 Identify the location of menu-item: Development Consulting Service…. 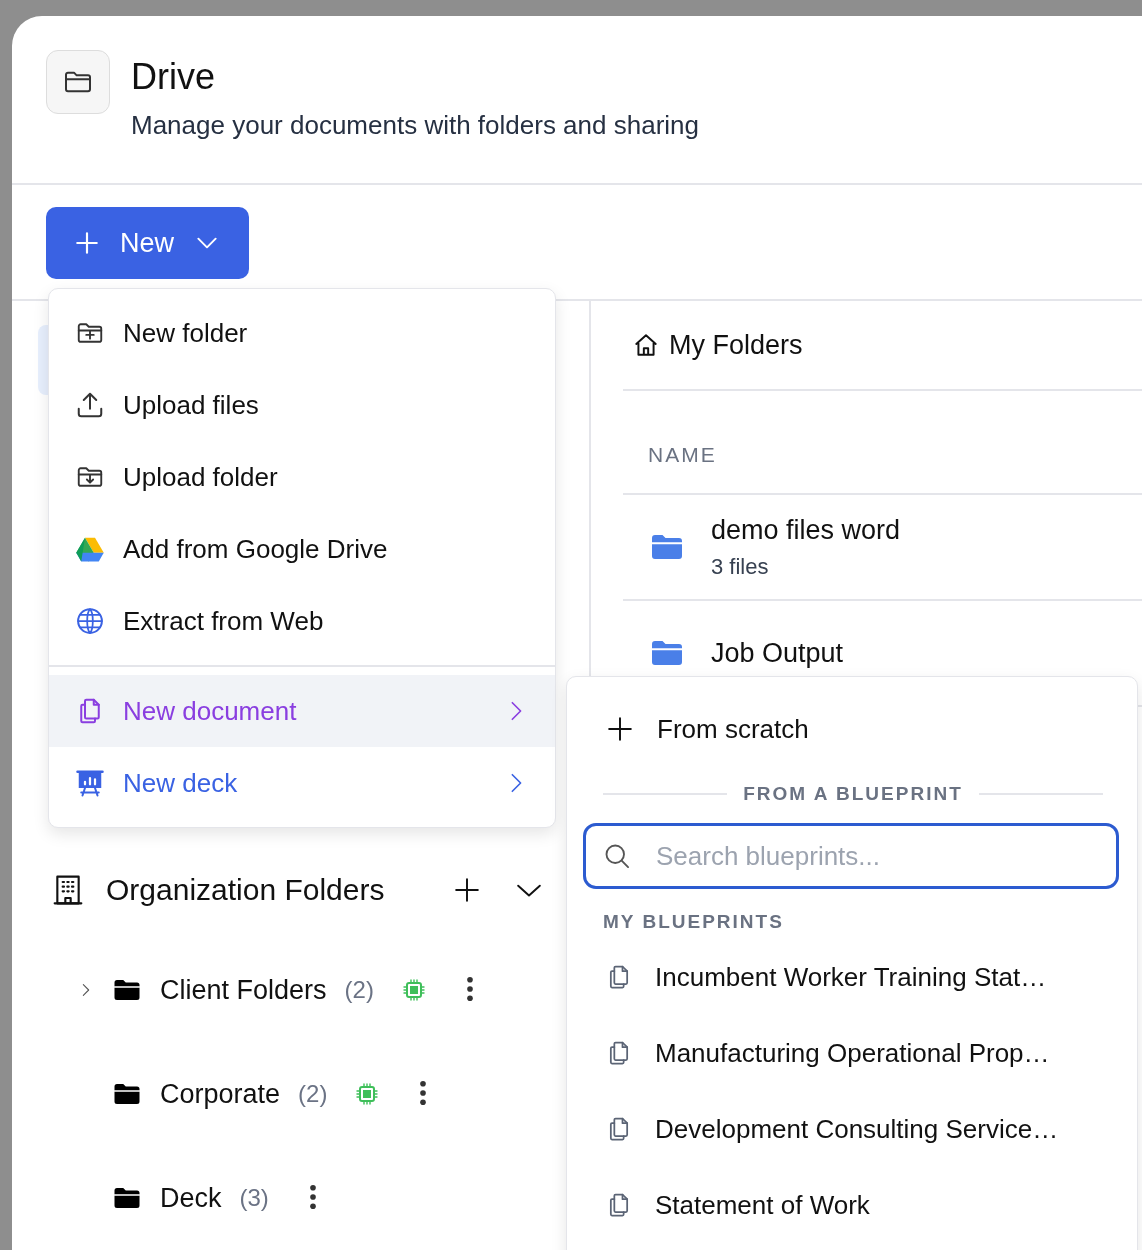
(851, 1129).